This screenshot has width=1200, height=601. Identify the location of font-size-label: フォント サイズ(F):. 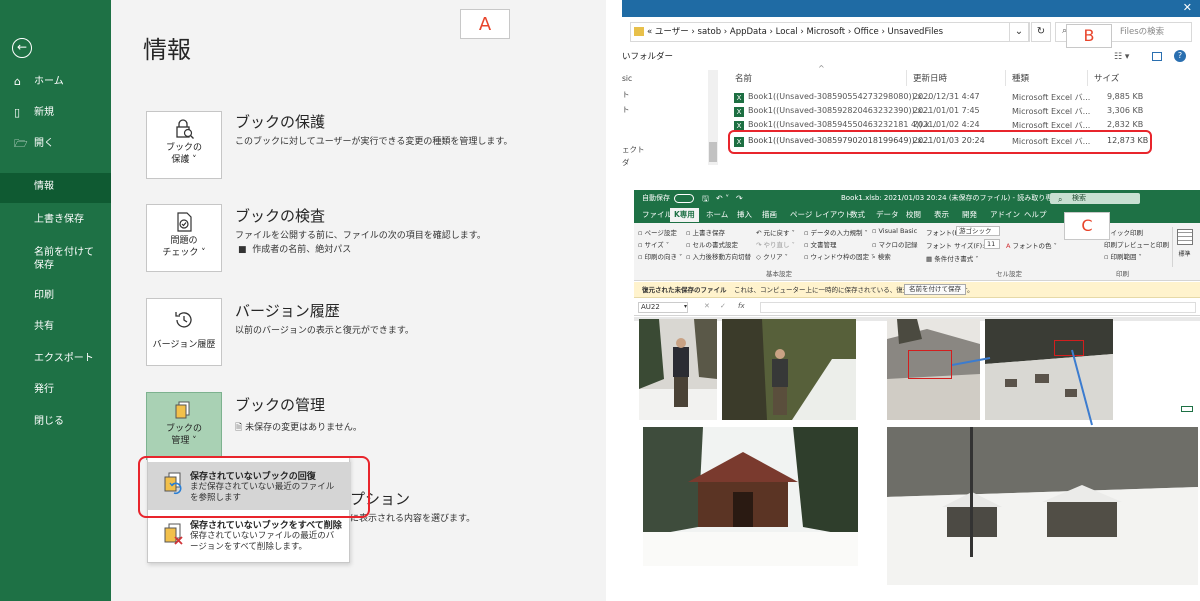
(955, 246).